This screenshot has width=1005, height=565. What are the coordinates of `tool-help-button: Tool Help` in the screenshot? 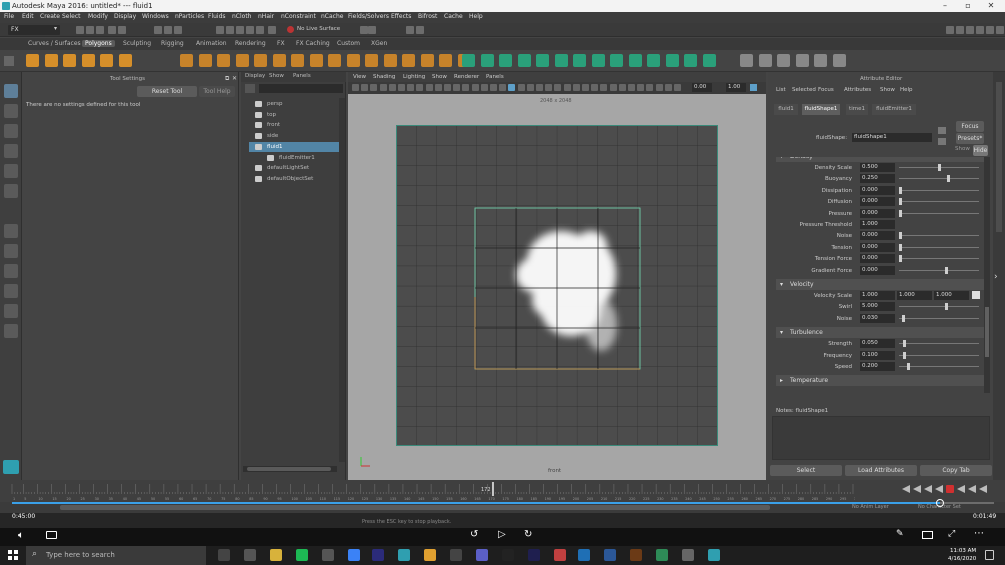 It's located at (217, 91).